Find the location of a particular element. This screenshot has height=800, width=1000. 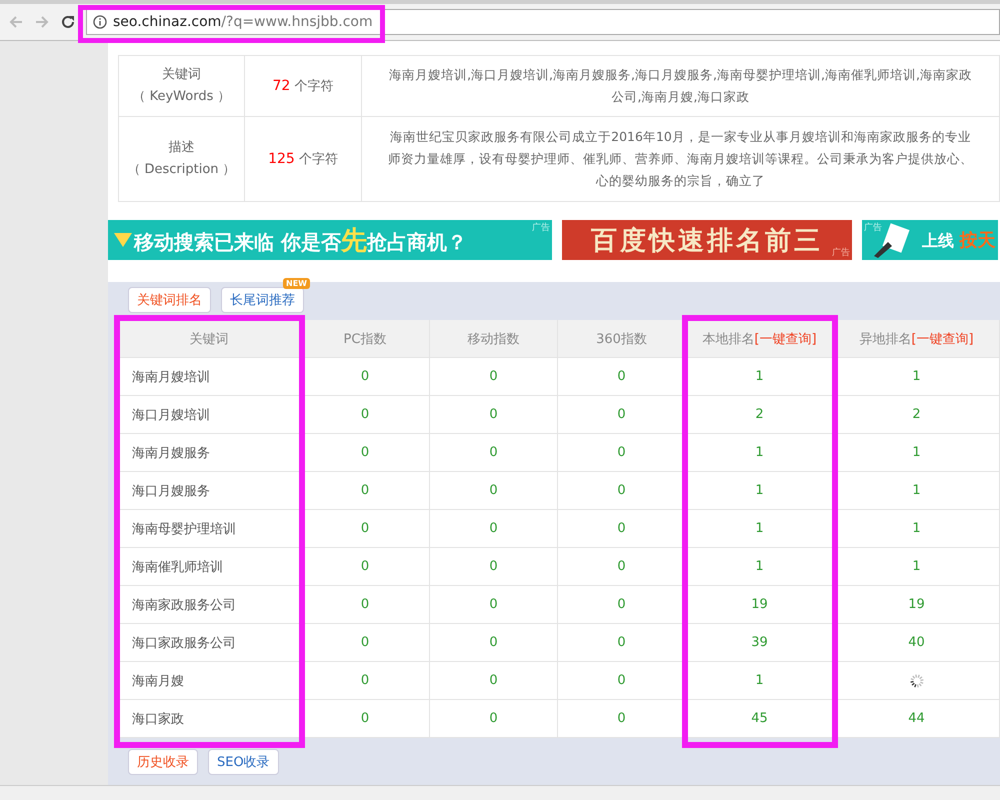

ad-banner: 百度快速排名前三 广告 is located at coordinates (707, 240).